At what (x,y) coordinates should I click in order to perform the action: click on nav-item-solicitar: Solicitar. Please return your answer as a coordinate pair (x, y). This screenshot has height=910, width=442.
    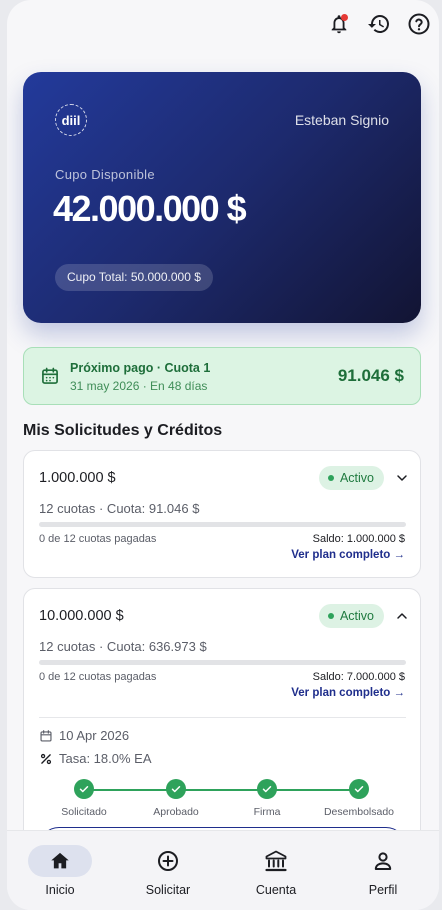
    Looking at the image, I should click on (168, 875).